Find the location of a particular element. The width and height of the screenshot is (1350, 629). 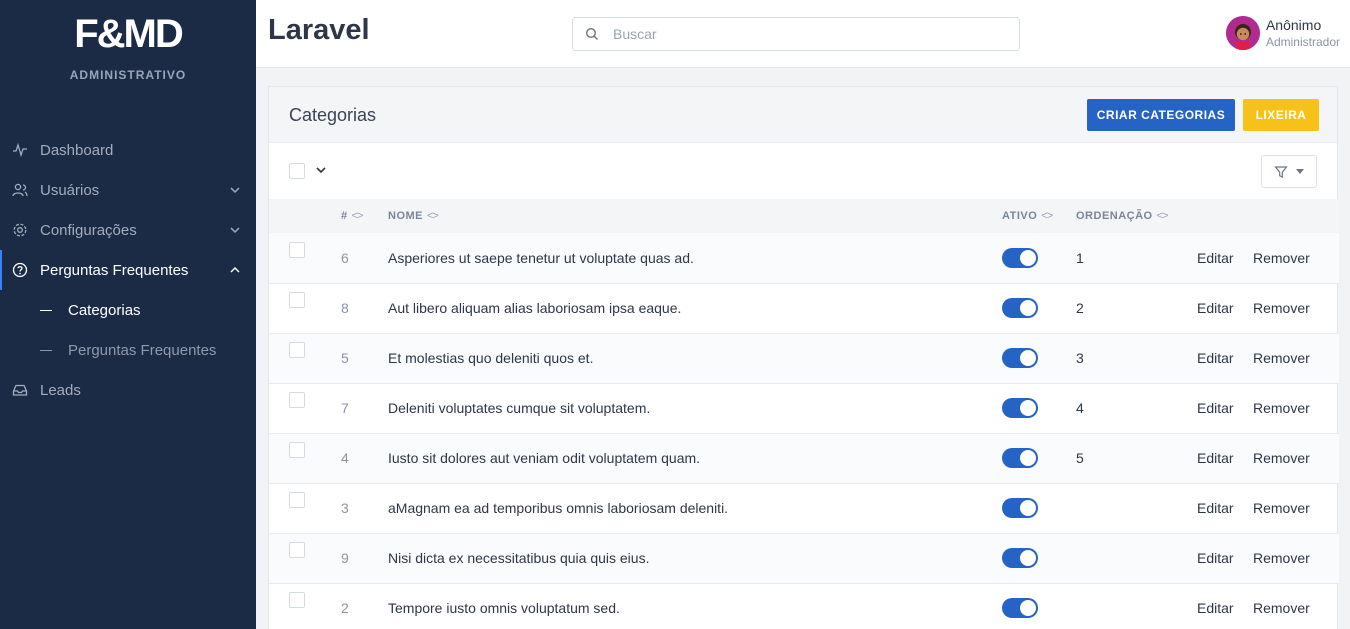

row-name: Et molestias quo deleniti quos et. is located at coordinates (491, 358).